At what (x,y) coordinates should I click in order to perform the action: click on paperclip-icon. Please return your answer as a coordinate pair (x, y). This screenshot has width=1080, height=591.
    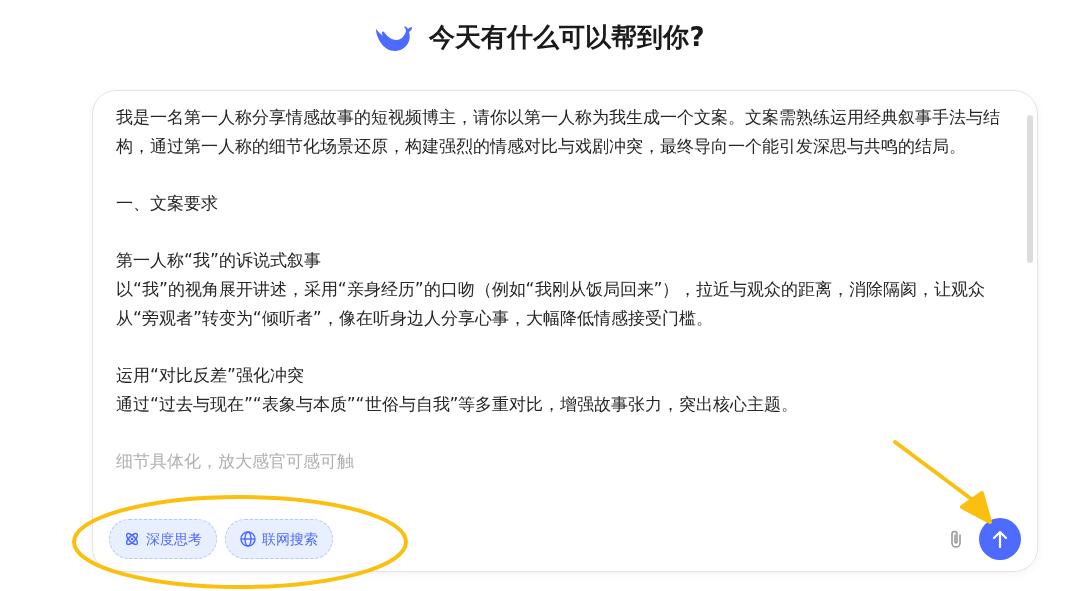
    Looking at the image, I should click on (956, 539).